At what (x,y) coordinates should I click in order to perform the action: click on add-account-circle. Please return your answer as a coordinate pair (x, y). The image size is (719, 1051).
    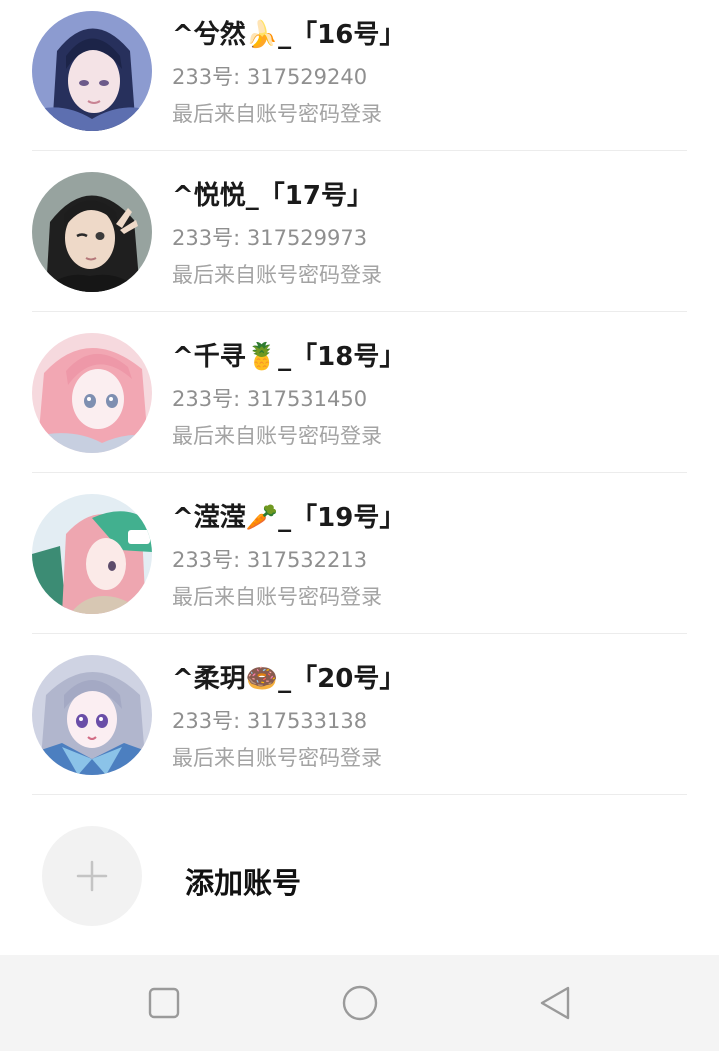
    Looking at the image, I should click on (92, 876).